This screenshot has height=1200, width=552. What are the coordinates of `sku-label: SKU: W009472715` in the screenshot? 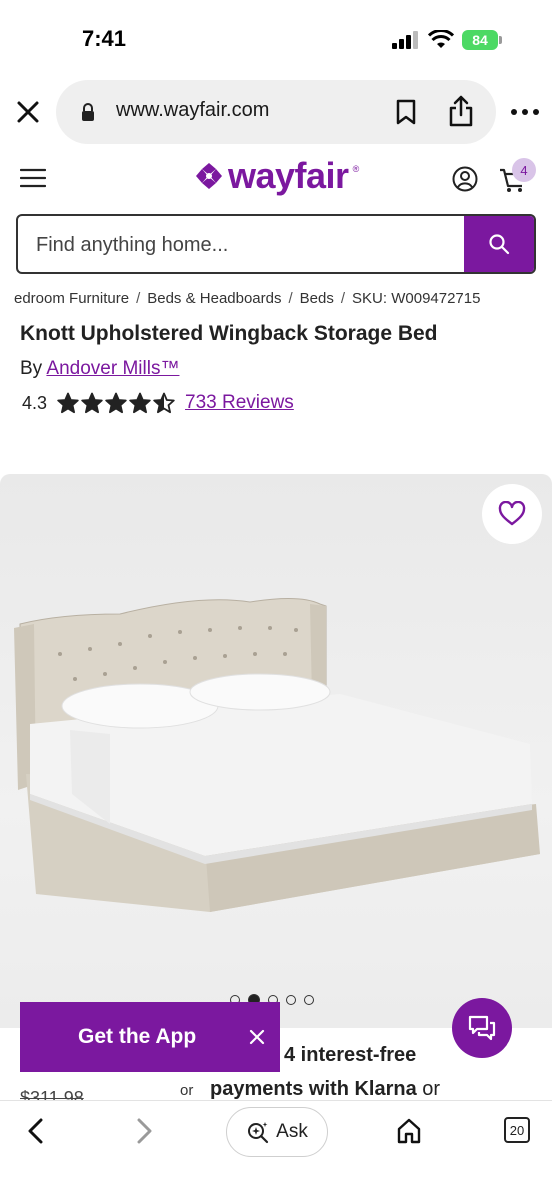 It's located at (416, 298).